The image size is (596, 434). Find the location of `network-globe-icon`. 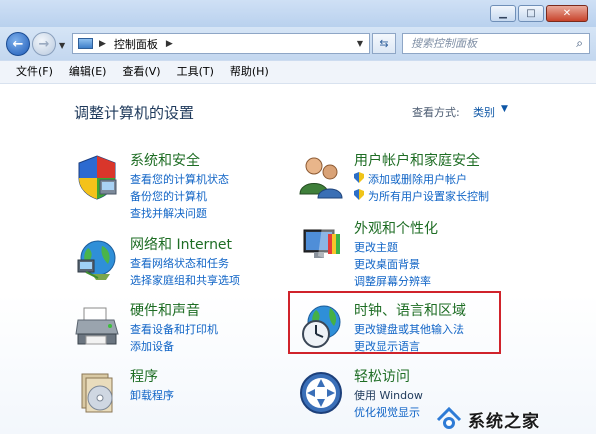

network-globe-icon is located at coordinates (96, 260).